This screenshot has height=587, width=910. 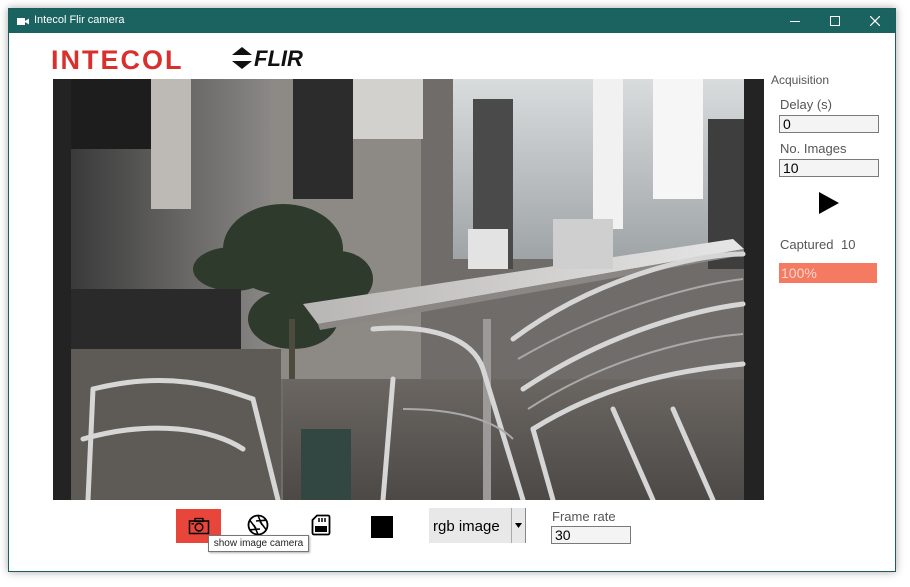 I want to click on progress-text: 100%, so click(x=799, y=273).